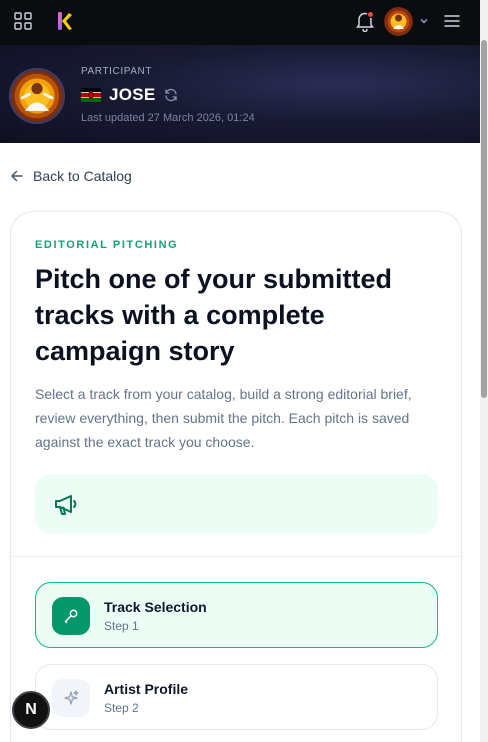  I want to click on profile-name: JOSE, so click(132, 94).